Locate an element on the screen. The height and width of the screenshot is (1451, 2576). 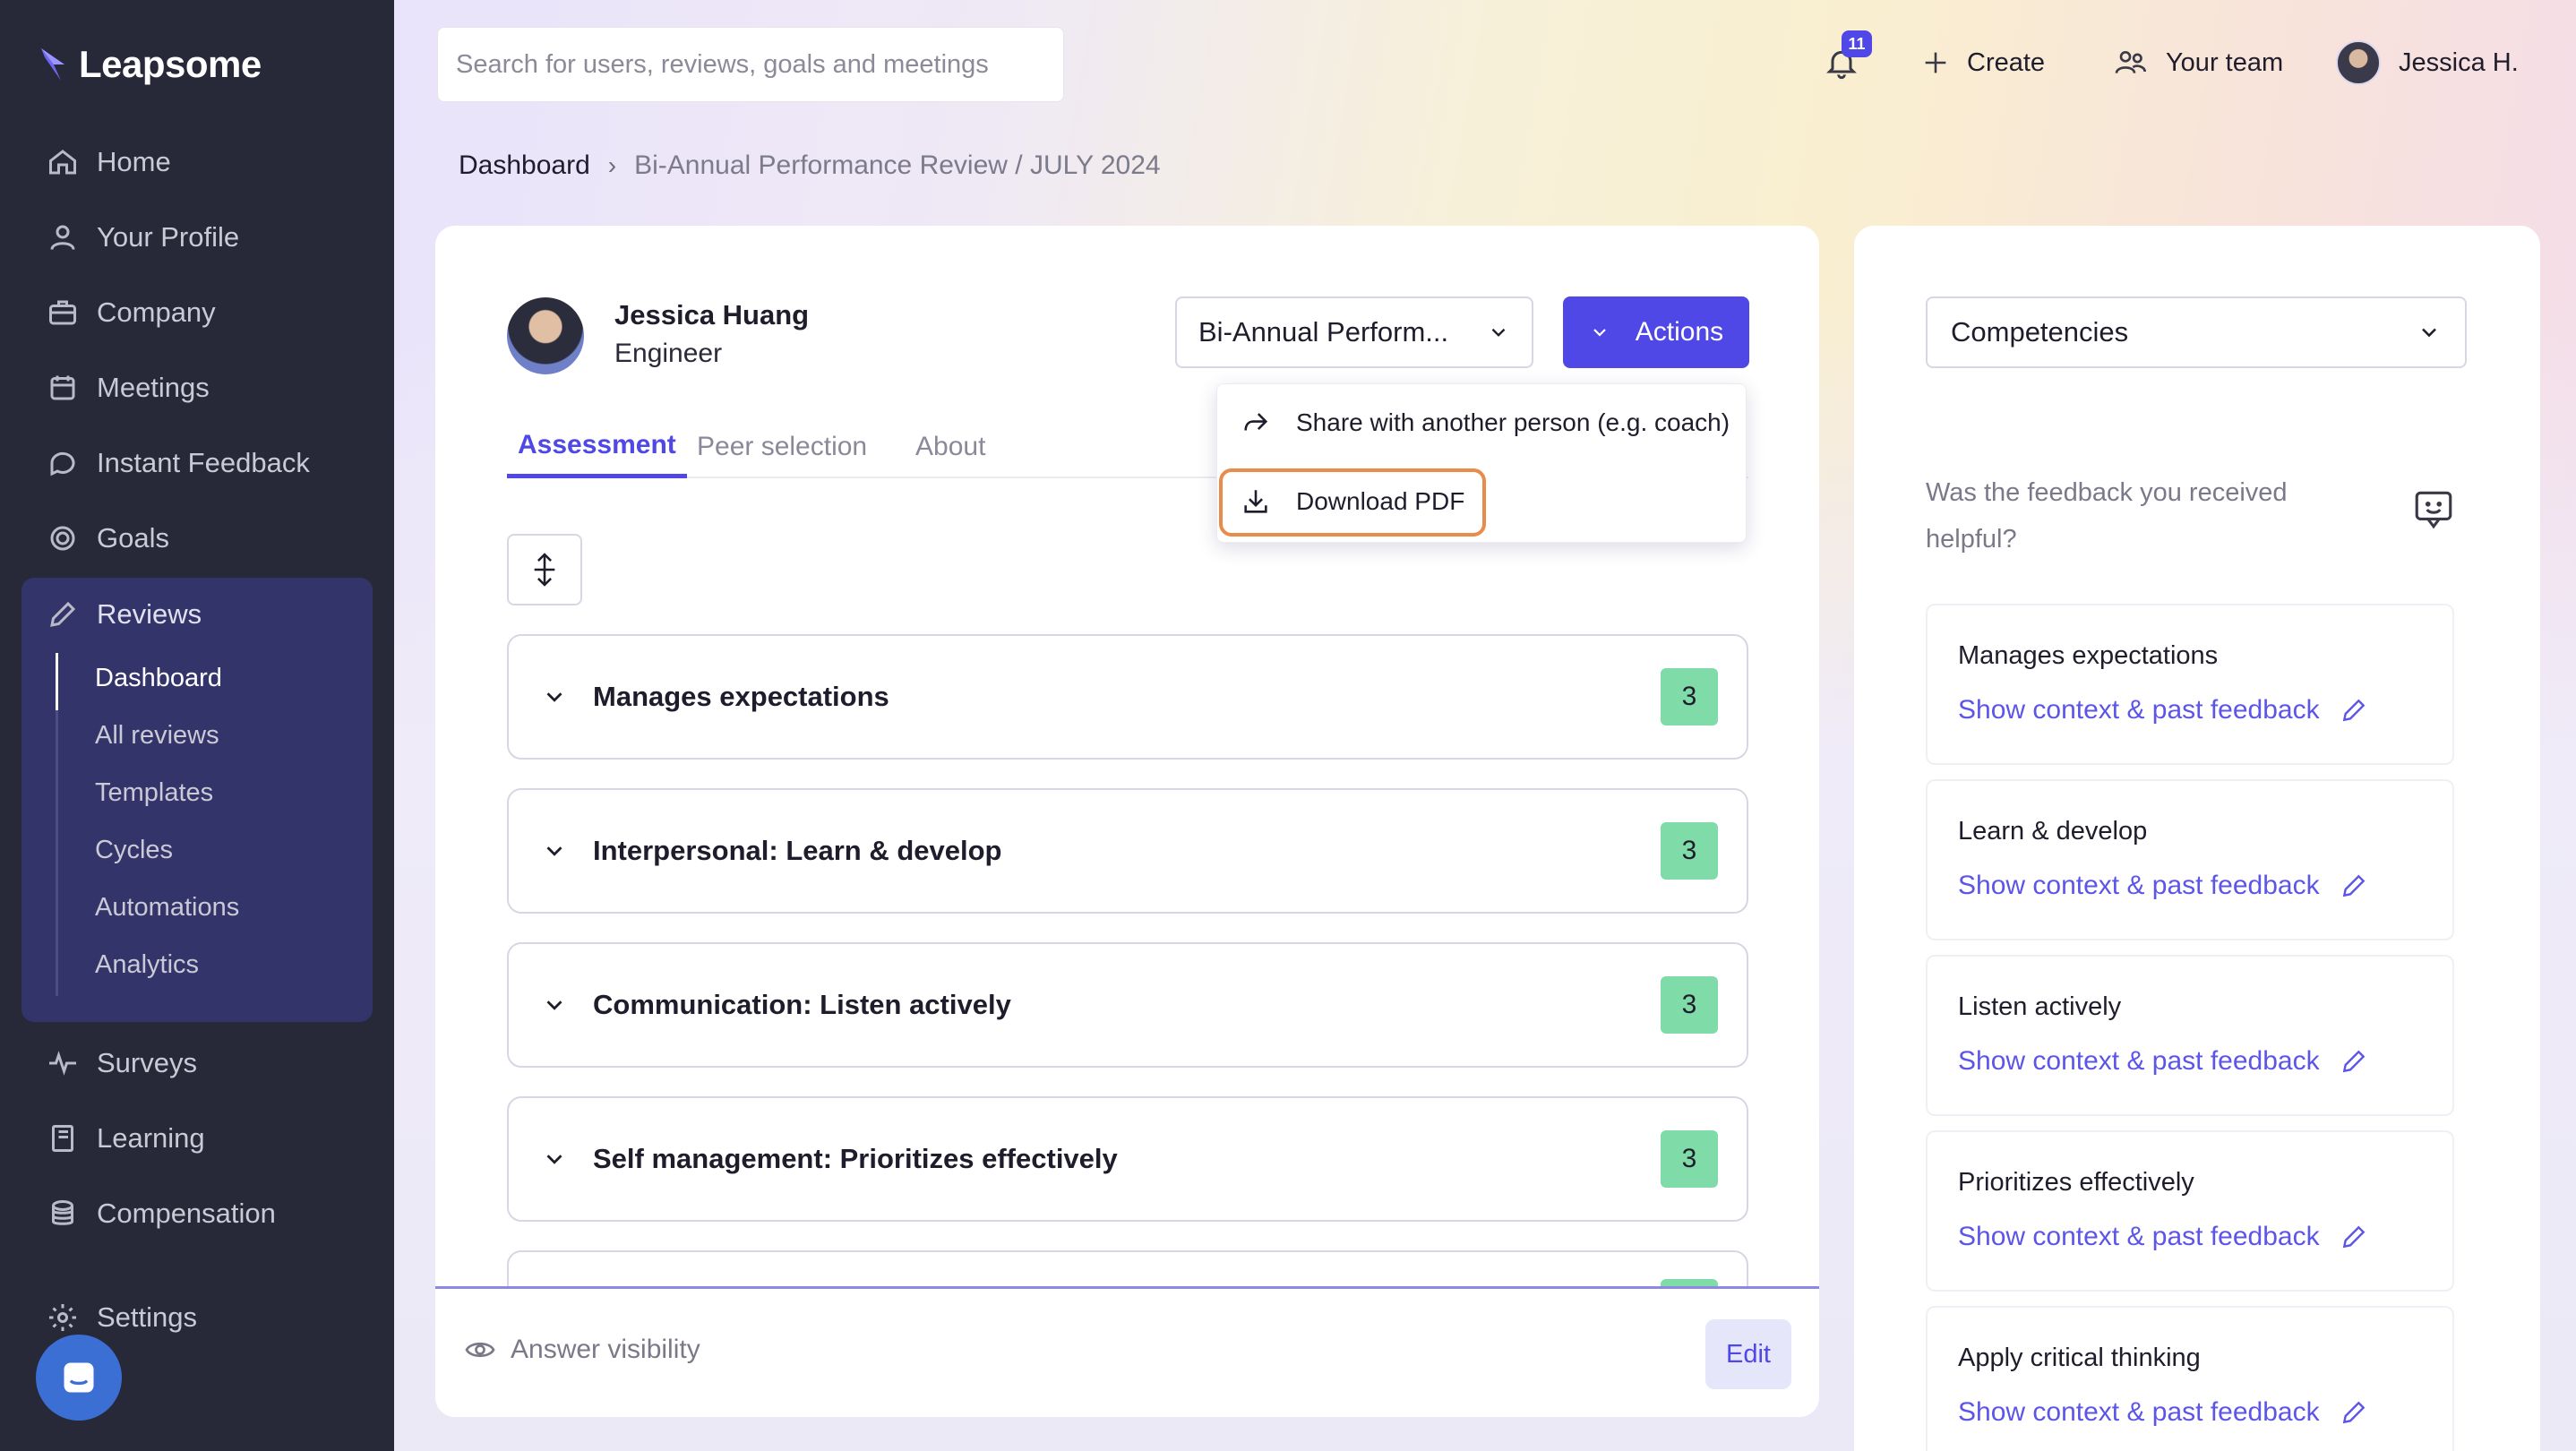
subnav-active-indicator is located at coordinates (57, 681).